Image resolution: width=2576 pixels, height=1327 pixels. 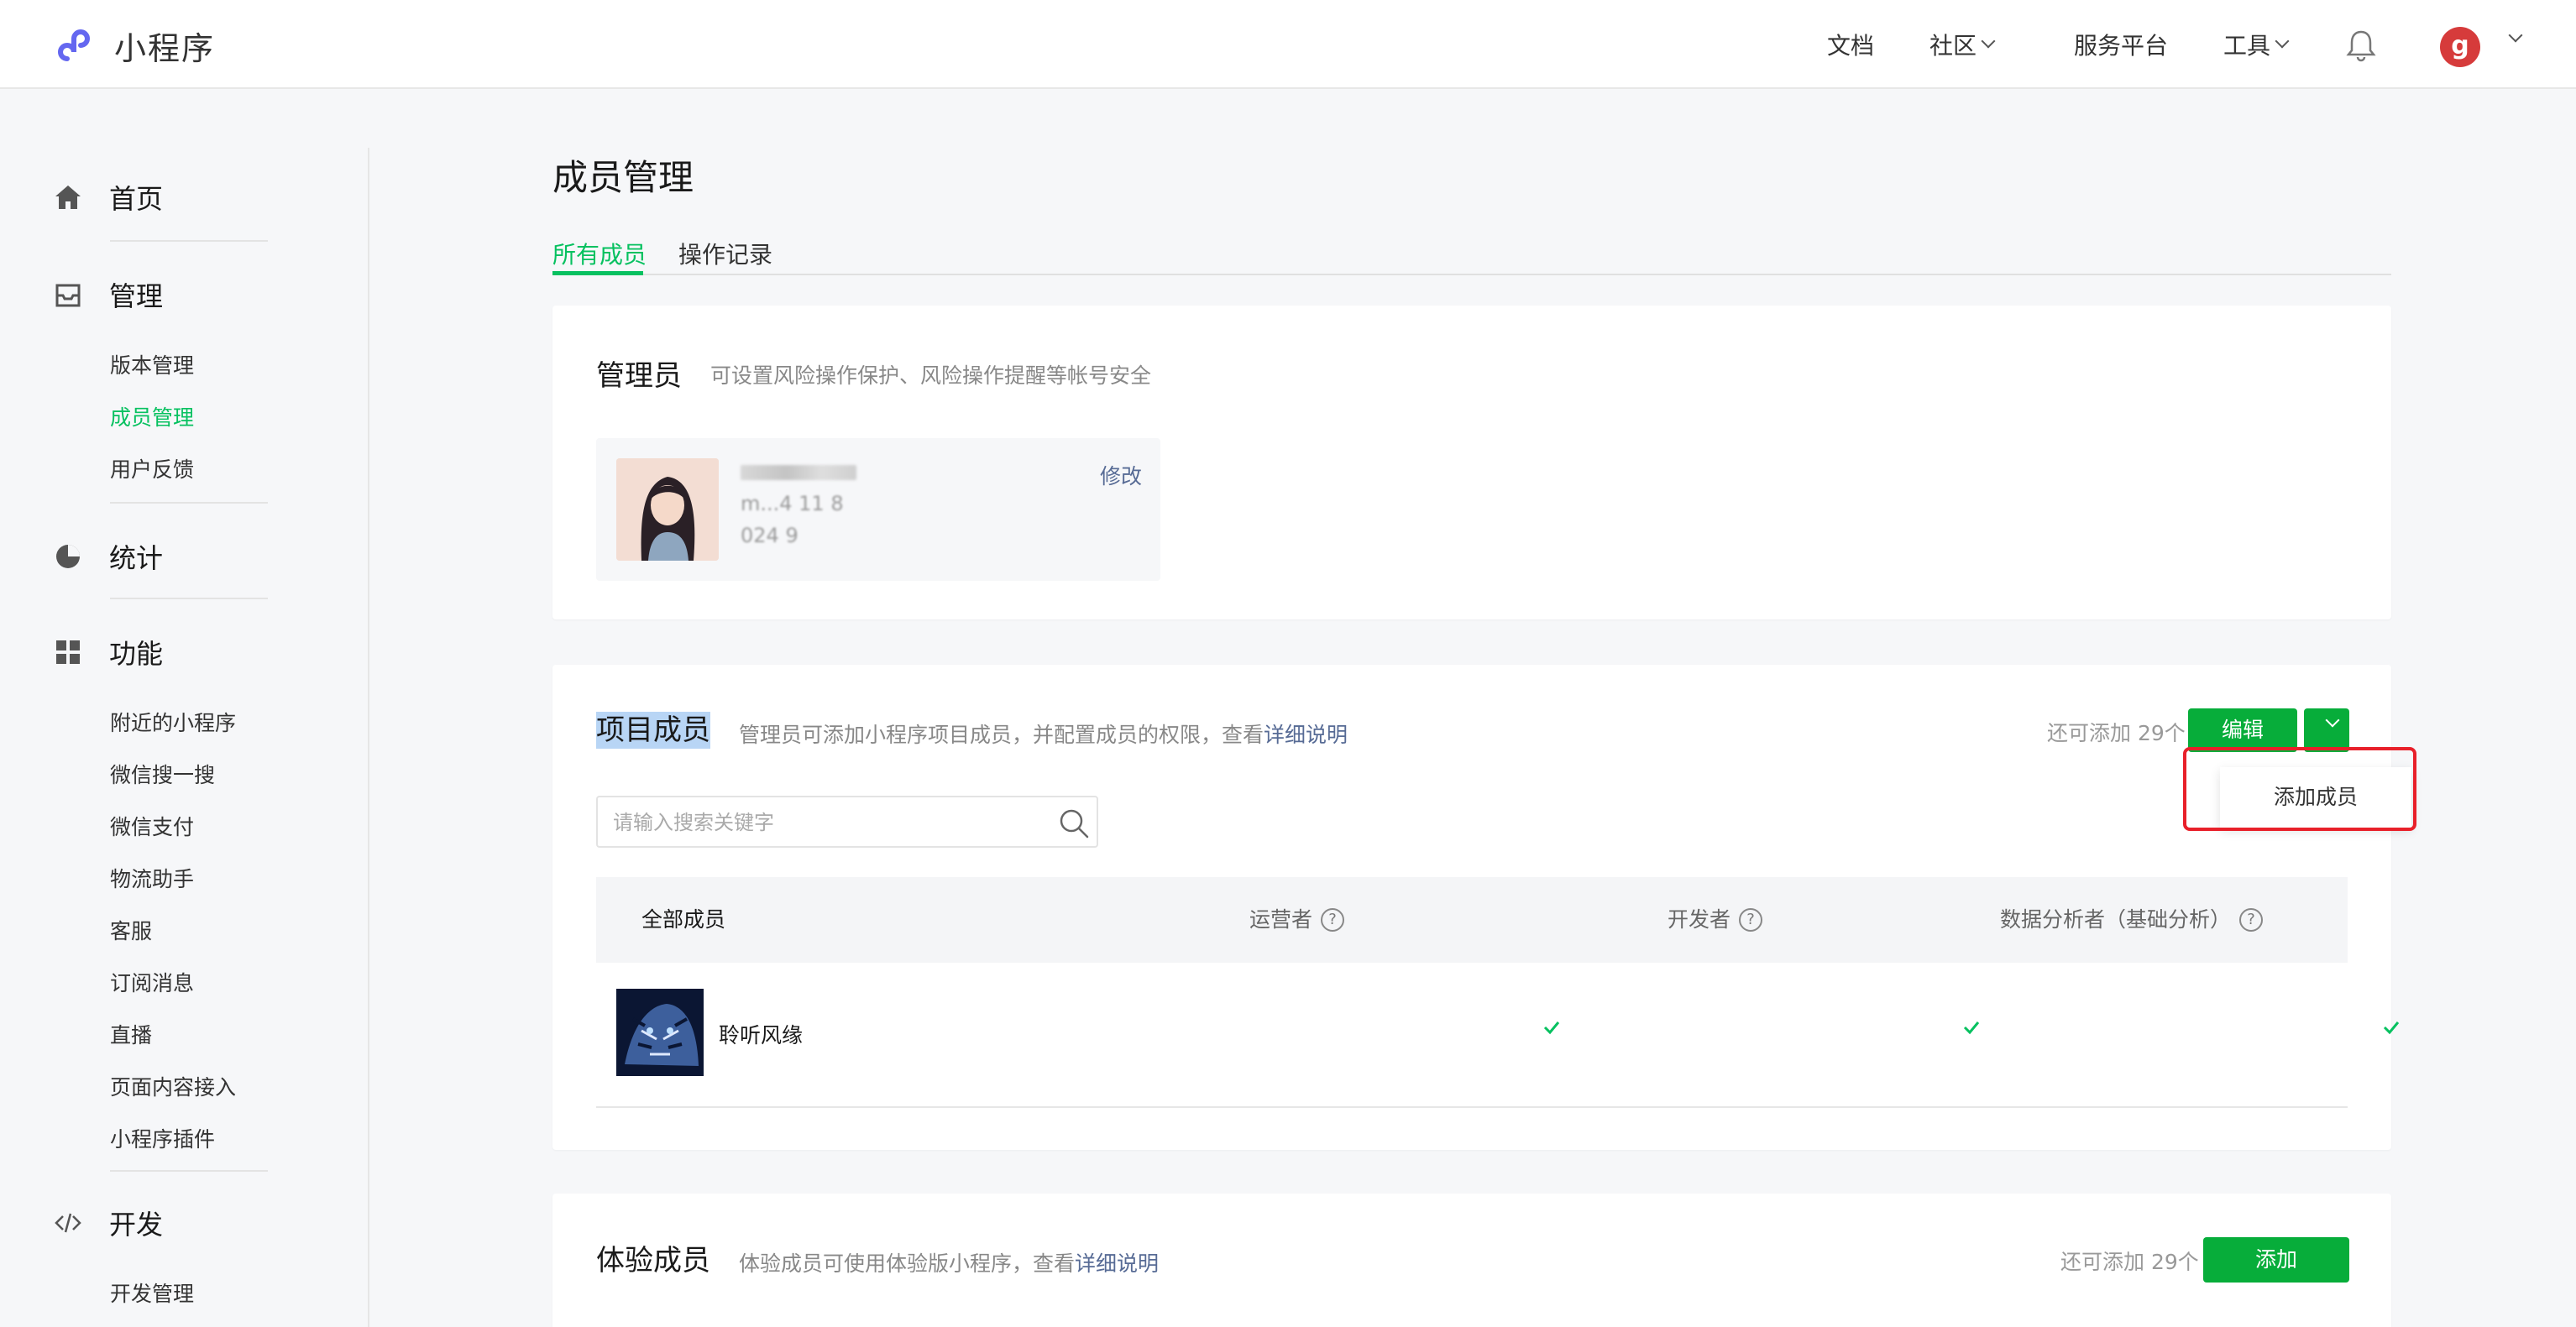 What do you see at coordinates (2116, 733) in the screenshot?
I see `project-members-remaining: 还可添加 29个` at bounding box center [2116, 733].